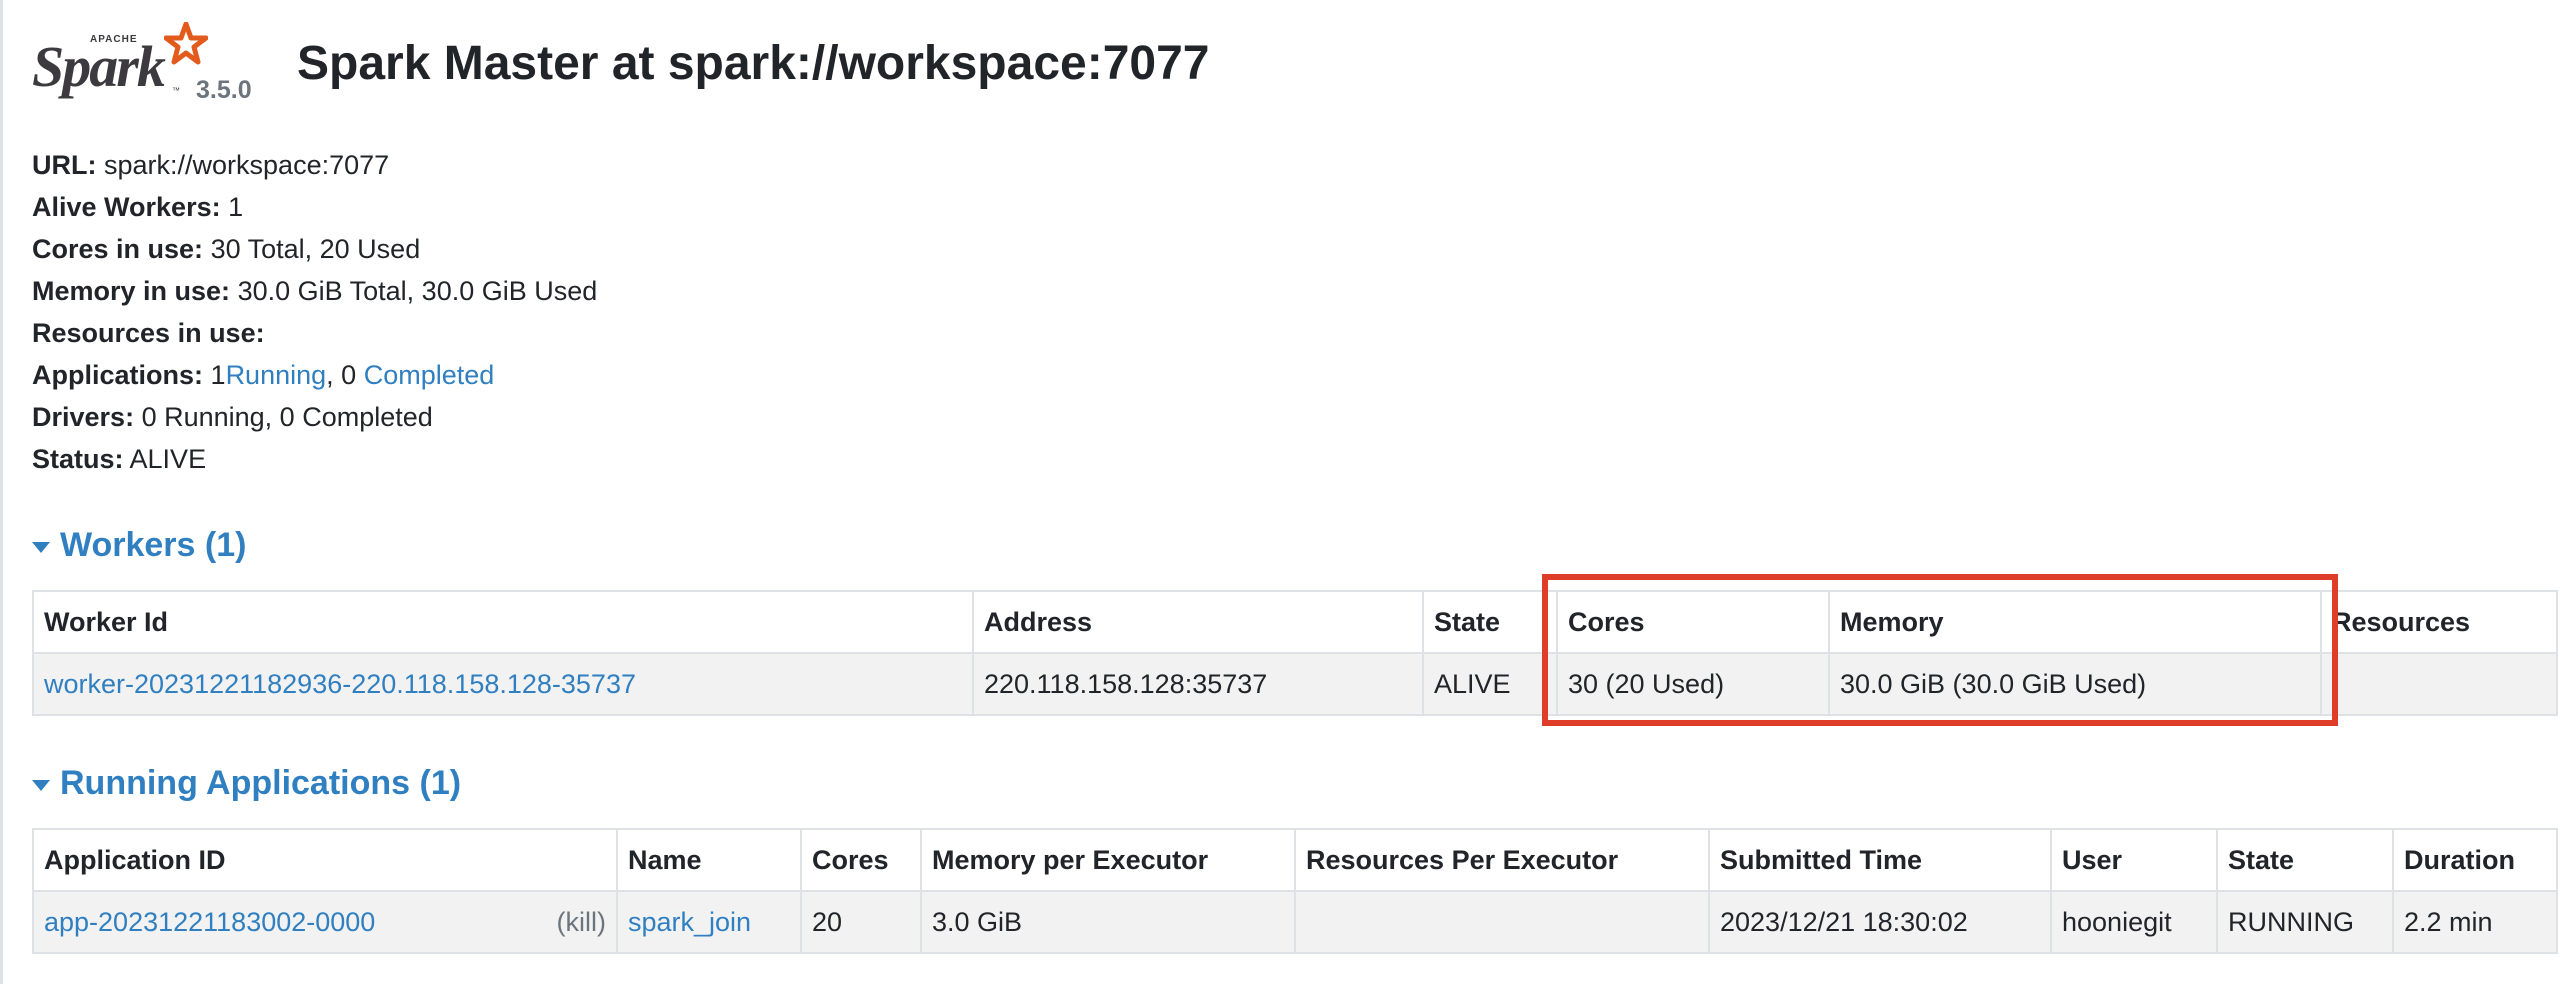 This screenshot has width=2576, height=984. What do you see at coordinates (1880, 860) in the screenshot?
I see `col-submitted-time: Submitted Time` at bounding box center [1880, 860].